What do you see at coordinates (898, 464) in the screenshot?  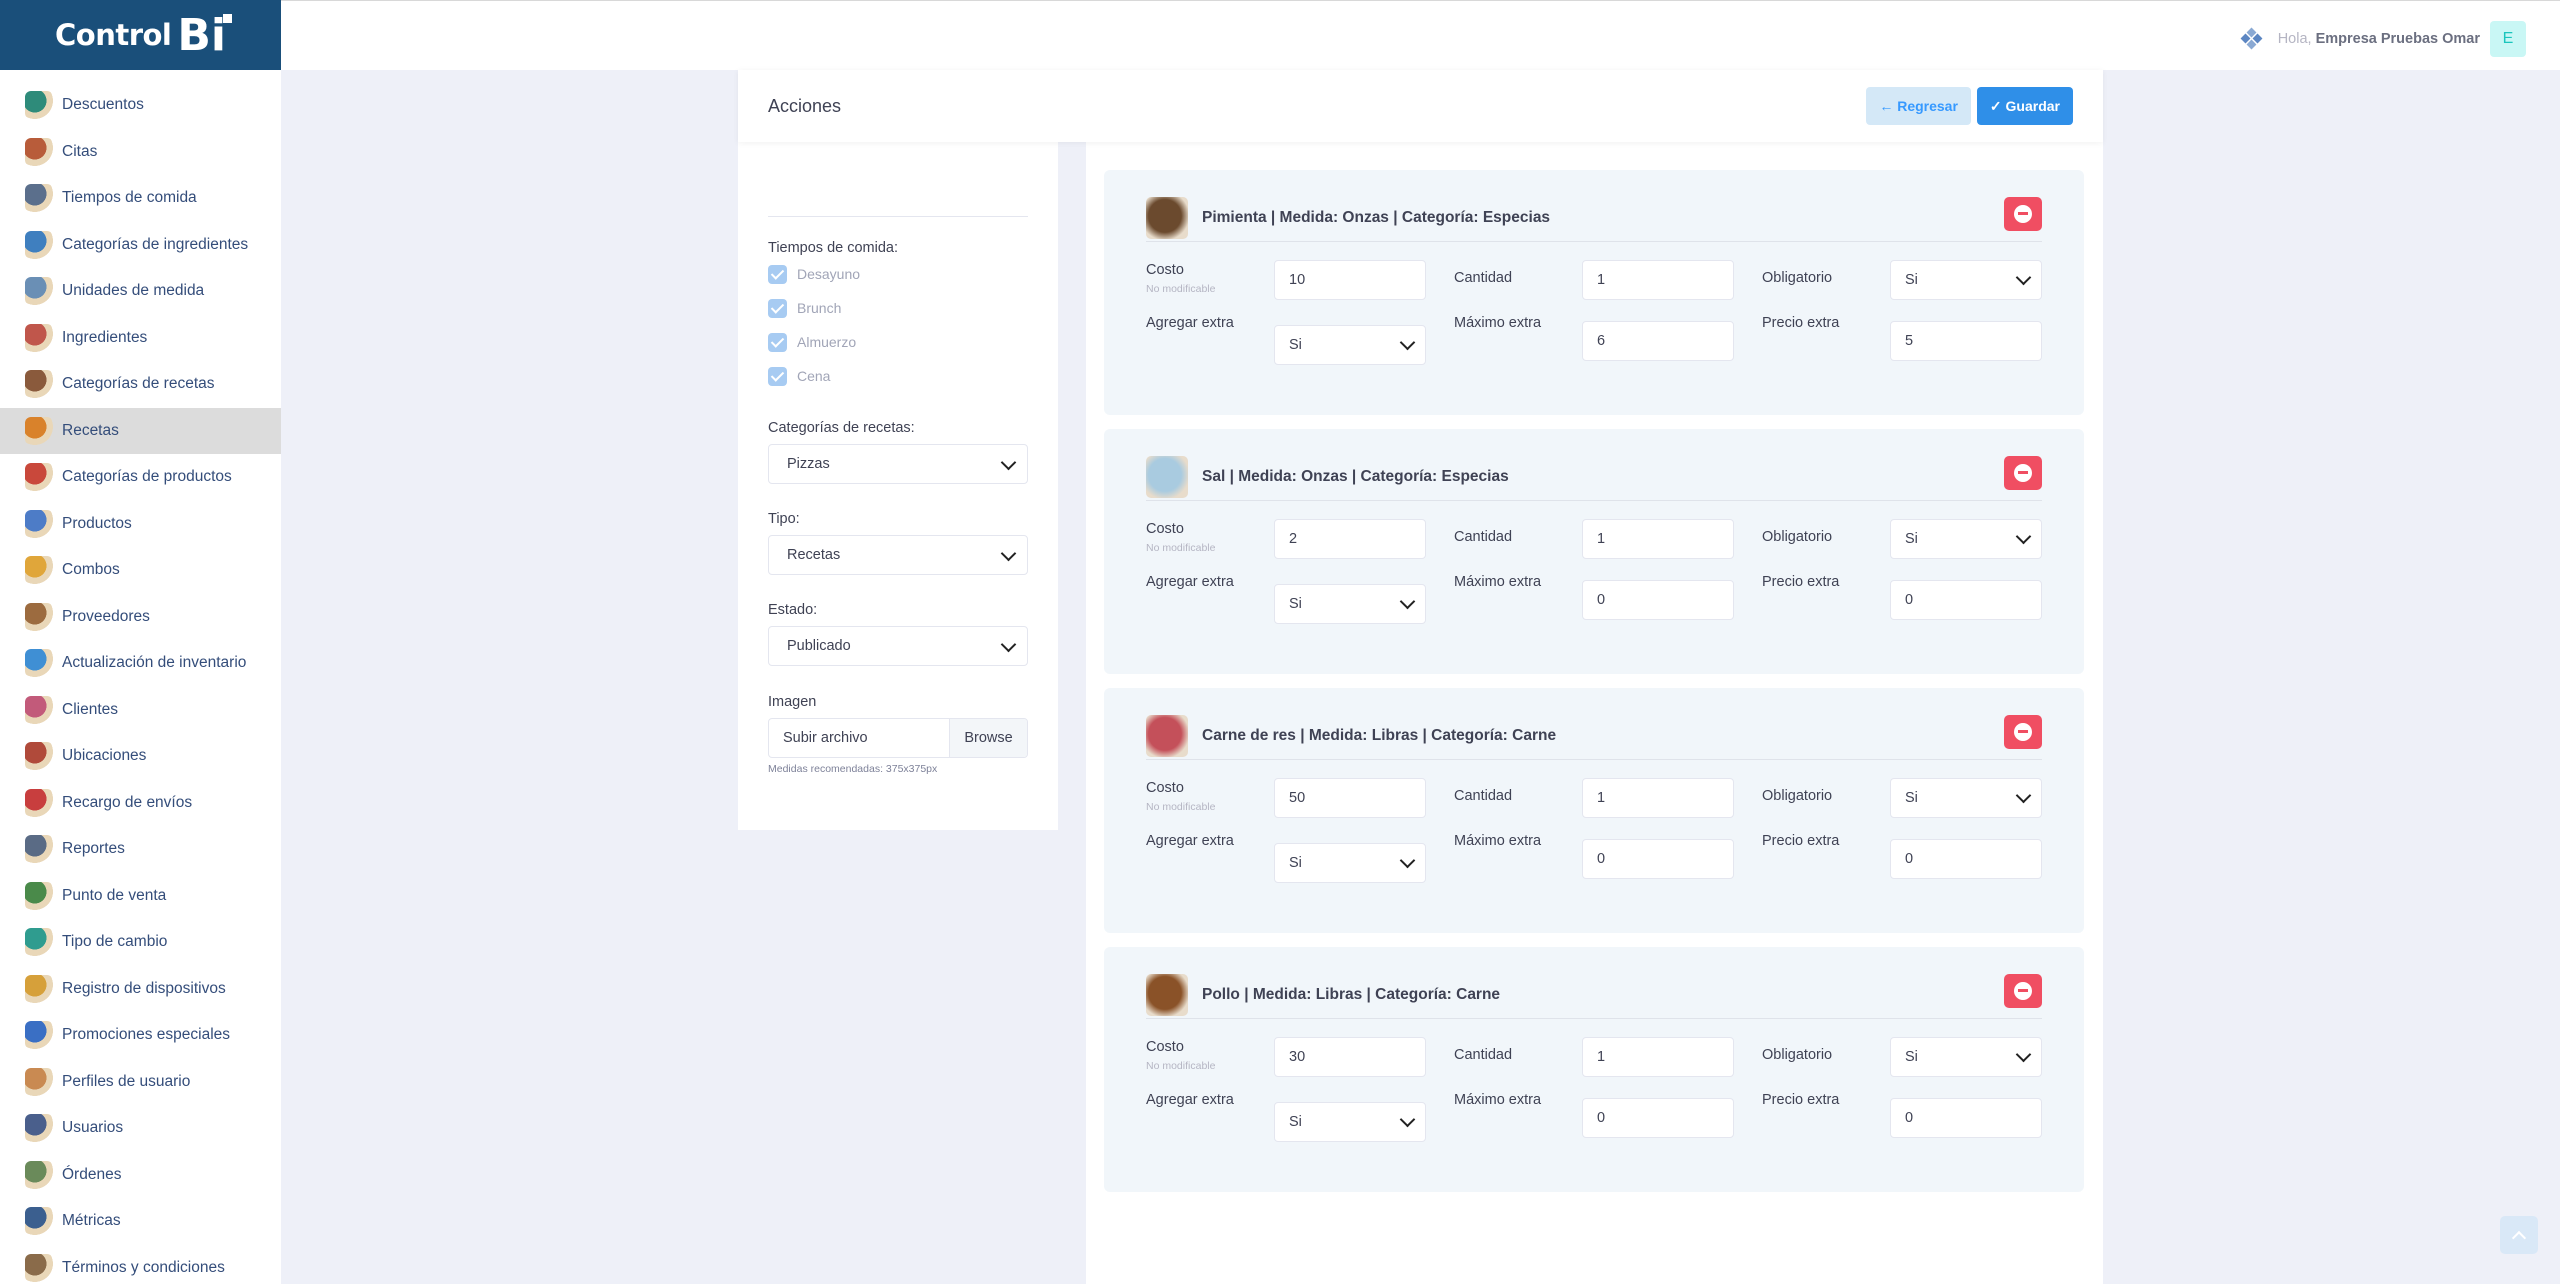 I see `recipe-category-select: Pizzas` at bounding box center [898, 464].